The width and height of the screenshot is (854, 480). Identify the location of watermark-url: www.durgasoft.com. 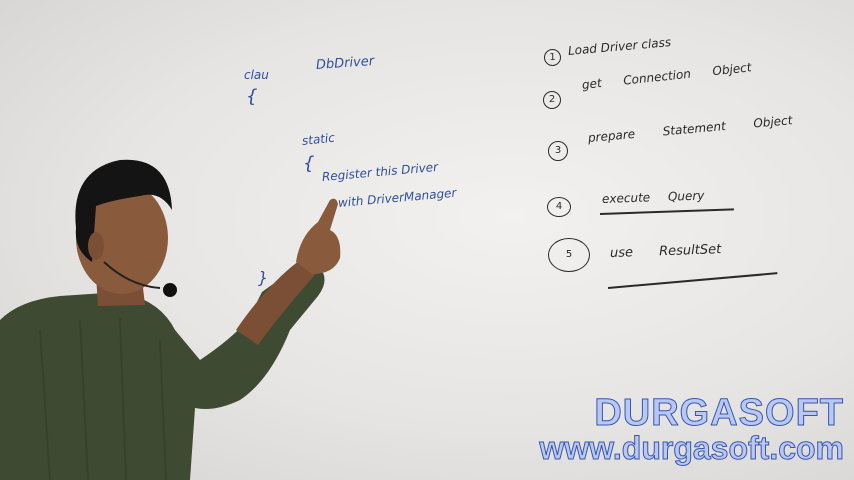
(692, 448).